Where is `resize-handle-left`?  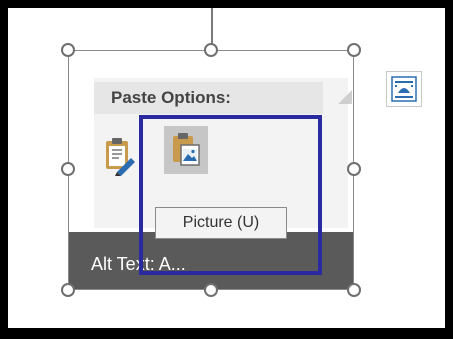
resize-handle-left is located at coordinates (68, 169).